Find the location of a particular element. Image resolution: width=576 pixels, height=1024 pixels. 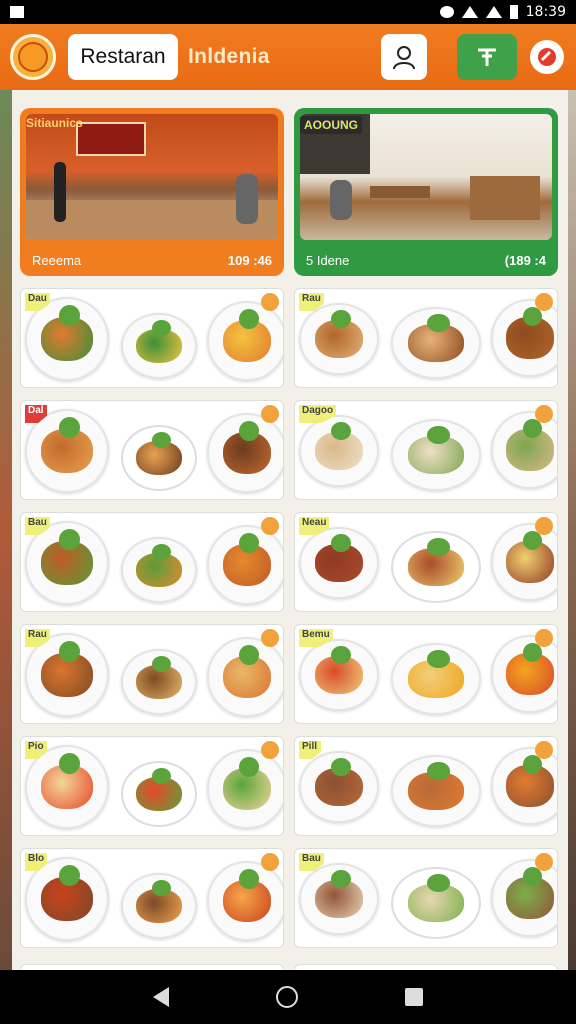

featured-card-2: AOOUNG 5 Idene (189 :4 is located at coordinates (426, 192).